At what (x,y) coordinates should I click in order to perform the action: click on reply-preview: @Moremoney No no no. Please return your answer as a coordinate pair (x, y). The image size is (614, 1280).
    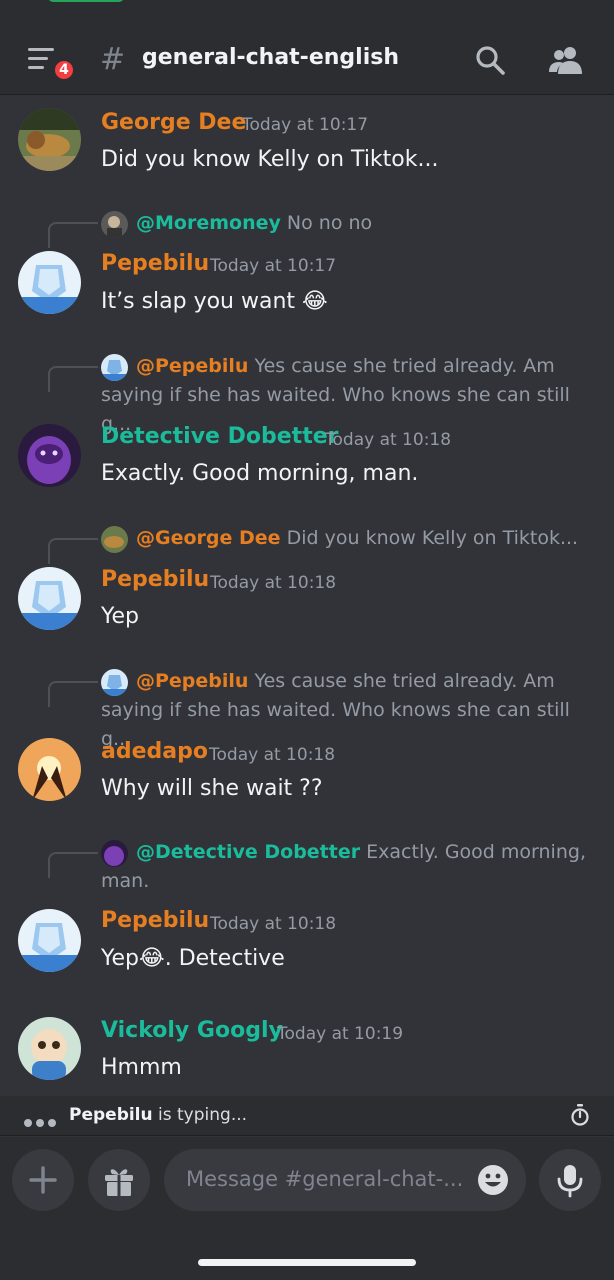
    Looking at the image, I should click on (346, 223).